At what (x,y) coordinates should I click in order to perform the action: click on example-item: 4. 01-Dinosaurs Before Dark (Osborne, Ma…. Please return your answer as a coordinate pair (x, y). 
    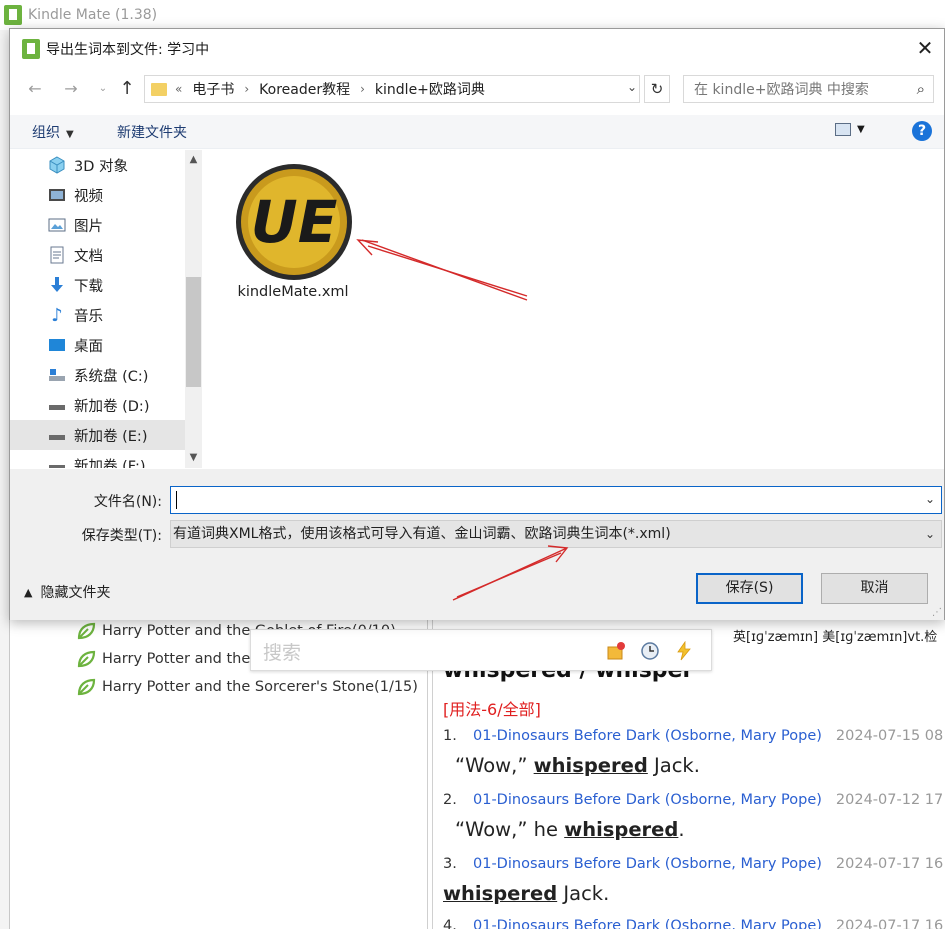
    Looking at the image, I should click on (694, 923).